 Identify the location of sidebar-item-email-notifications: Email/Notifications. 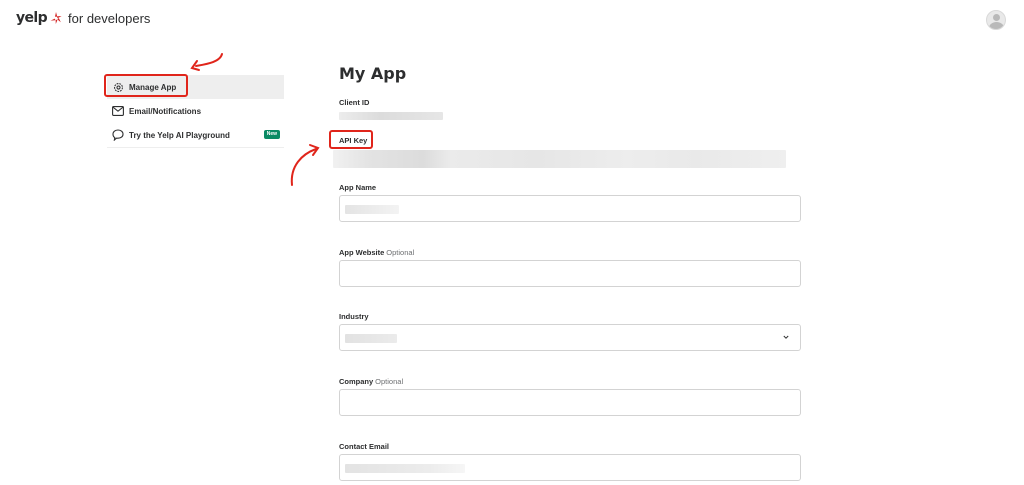
(195, 111).